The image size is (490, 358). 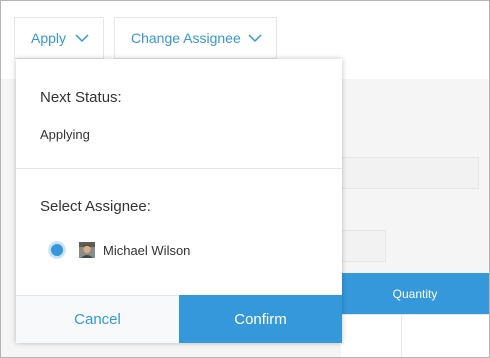 I want to click on background-text-field, so click(x=408, y=173).